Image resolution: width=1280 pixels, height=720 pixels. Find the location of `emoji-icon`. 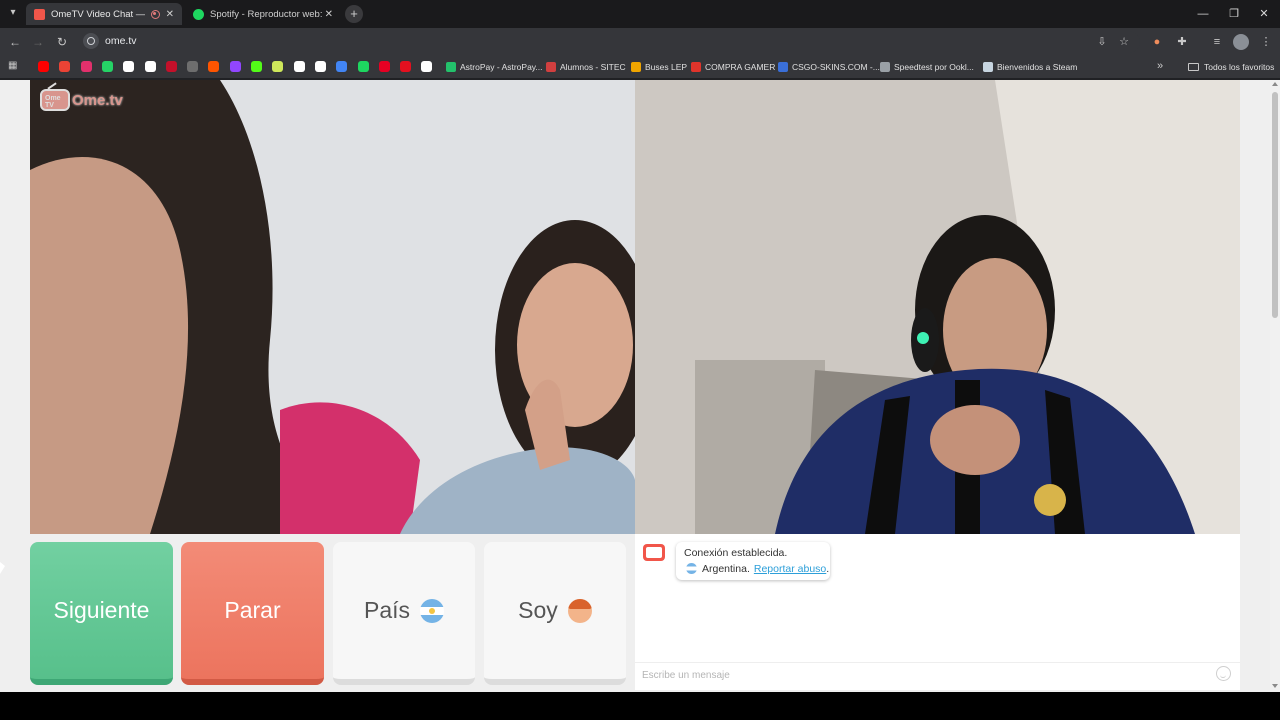

emoji-icon is located at coordinates (1223, 673).